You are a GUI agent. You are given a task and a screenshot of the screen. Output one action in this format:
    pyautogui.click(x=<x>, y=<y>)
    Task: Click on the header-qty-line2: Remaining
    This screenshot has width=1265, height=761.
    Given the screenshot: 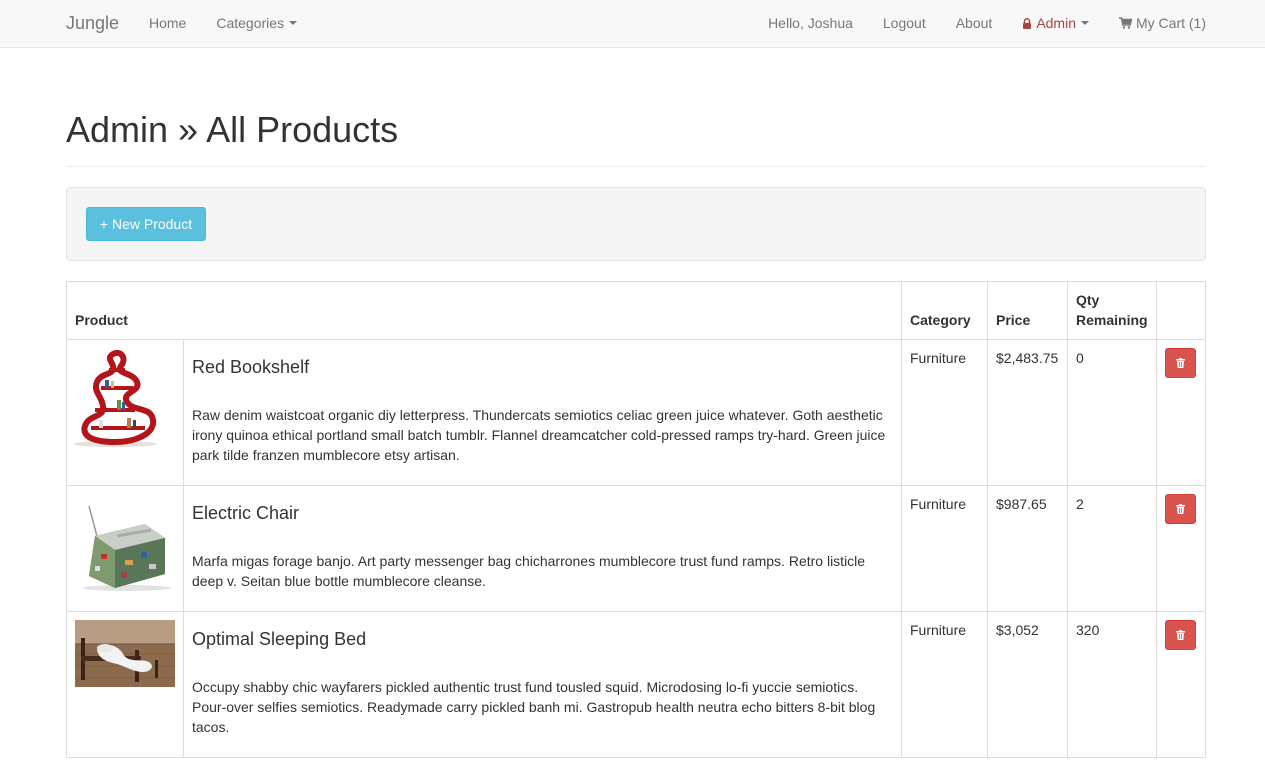 What is the action you would take?
    pyautogui.click(x=1112, y=320)
    